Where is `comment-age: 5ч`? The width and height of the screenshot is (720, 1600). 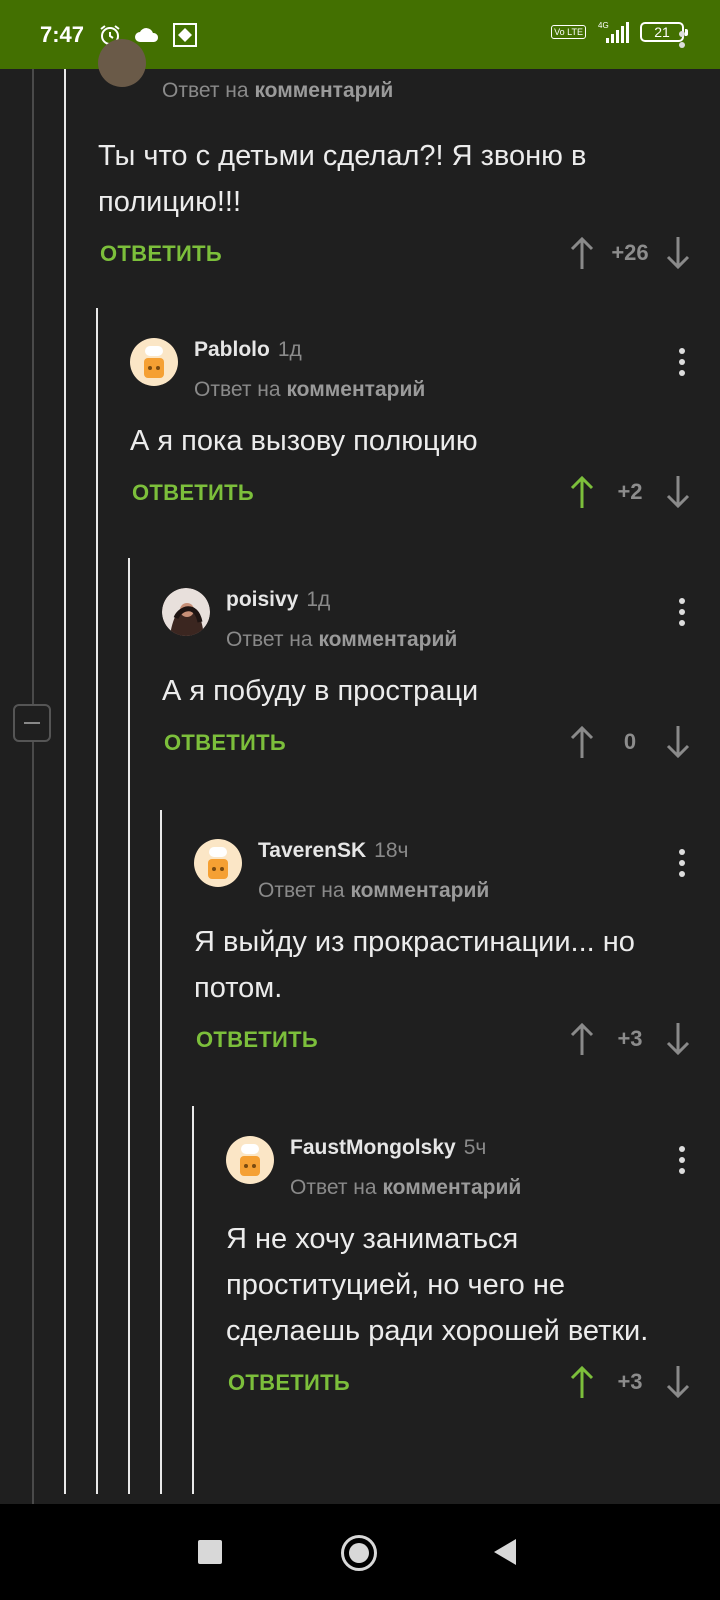
comment-age: 5ч is located at coordinates (475, 1147).